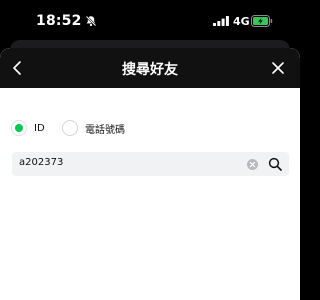  What do you see at coordinates (70, 128) in the screenshot?
I see `radio-button-phone` at bounding box center [70, 128].